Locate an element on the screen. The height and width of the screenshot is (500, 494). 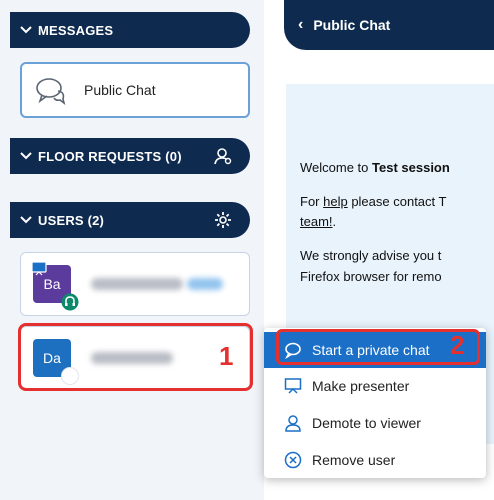
messages-section-label: MESSAGES is located at coordinates (76, 30).